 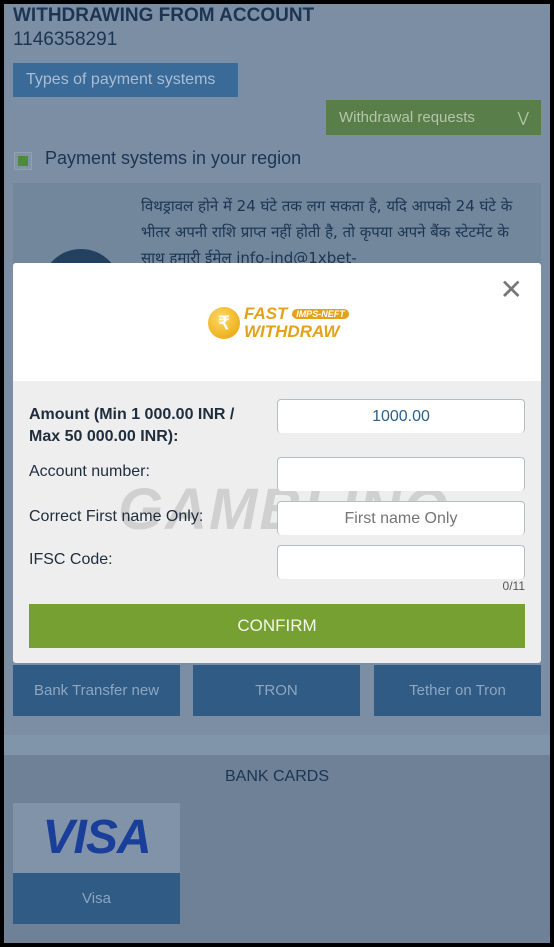 What do you see at coordinates (407, 117) in the screenshot?
I see `withdrawal-requests-label: Withdrawal requests` at bounding box center [407, 117].